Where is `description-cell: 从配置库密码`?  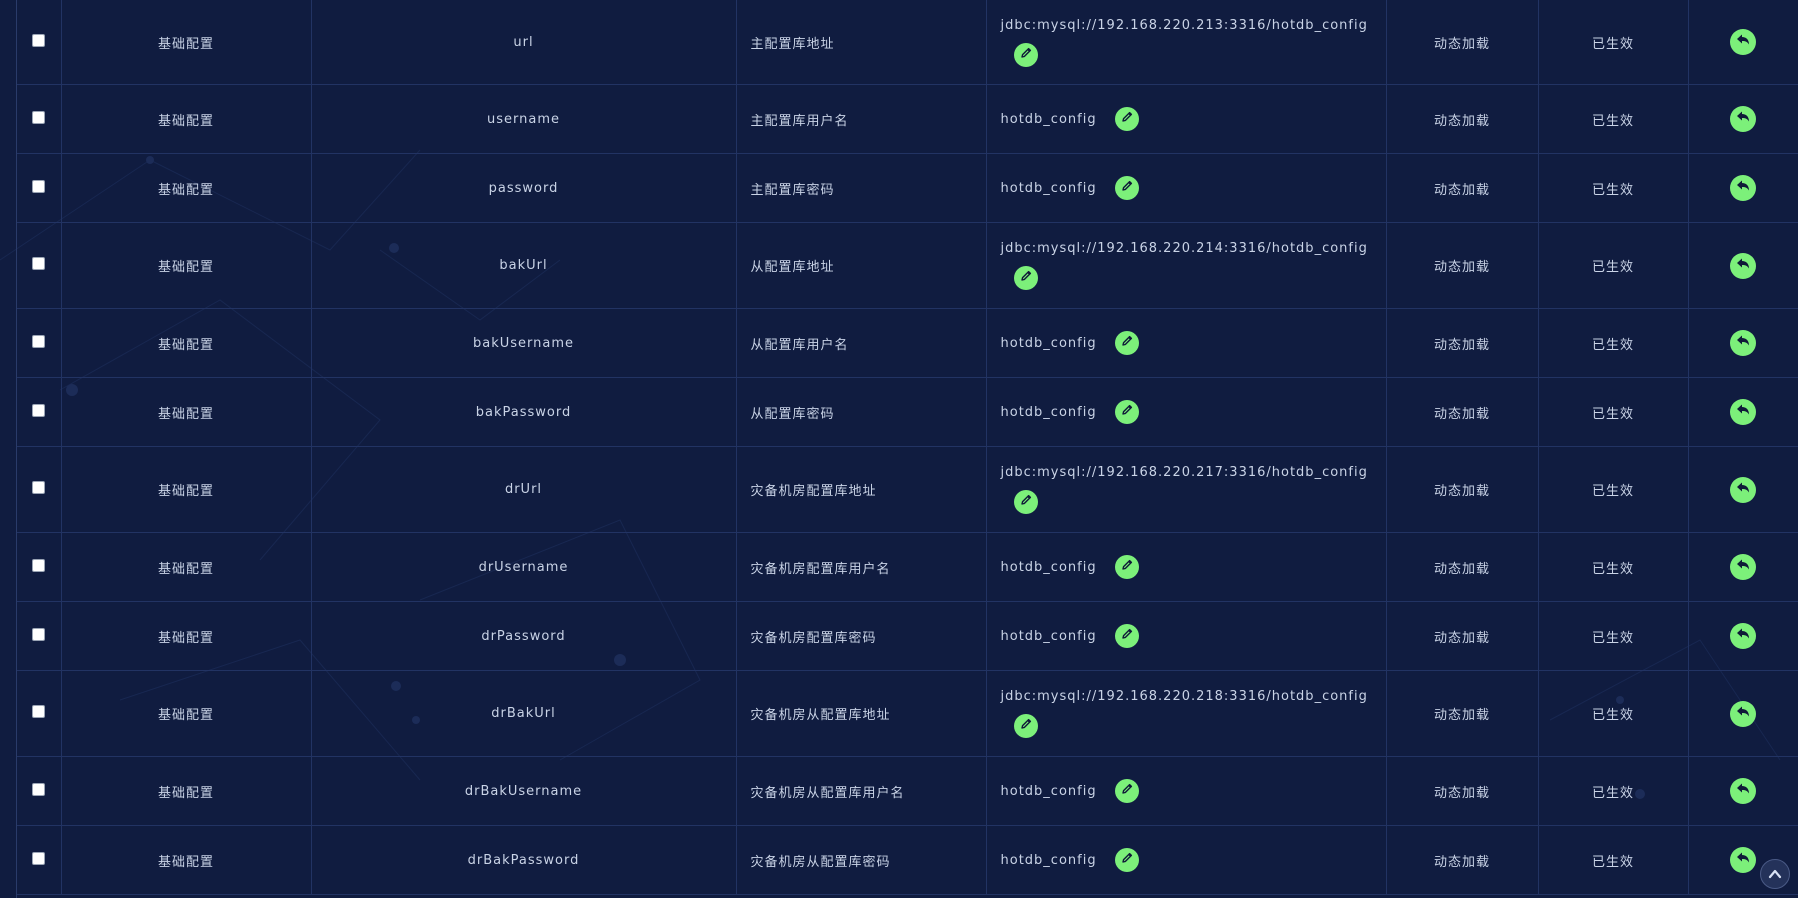
description-cell: 从配置库密码 is located at coordinates (861, 412).